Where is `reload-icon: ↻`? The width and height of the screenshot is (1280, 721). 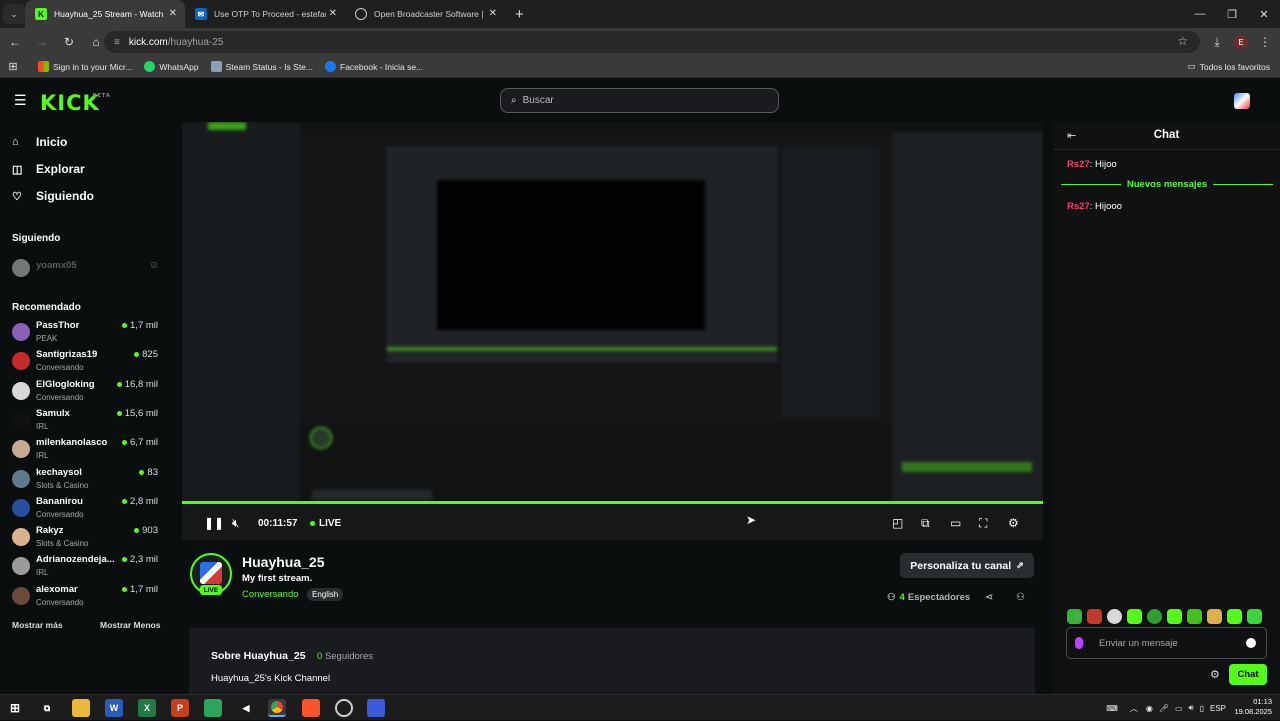 reload-icon: ↻ is located at coordinates (69, 42).